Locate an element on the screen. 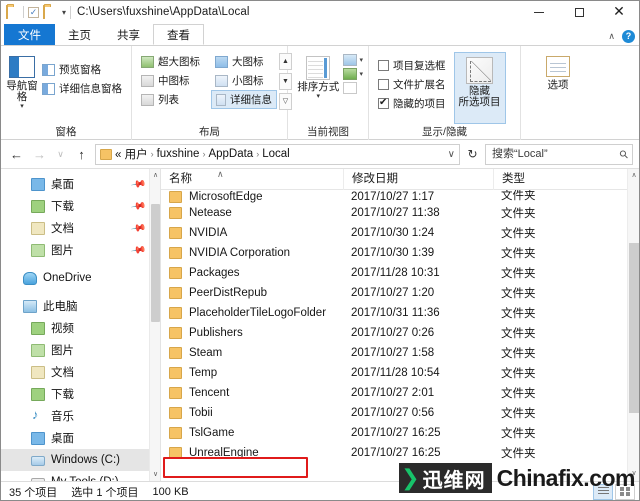 Image resolution: width=640 pixels, height=501 pixels. navigation-pane-scrollbar: ∧ ∨ is located at coordinates (154, 325).